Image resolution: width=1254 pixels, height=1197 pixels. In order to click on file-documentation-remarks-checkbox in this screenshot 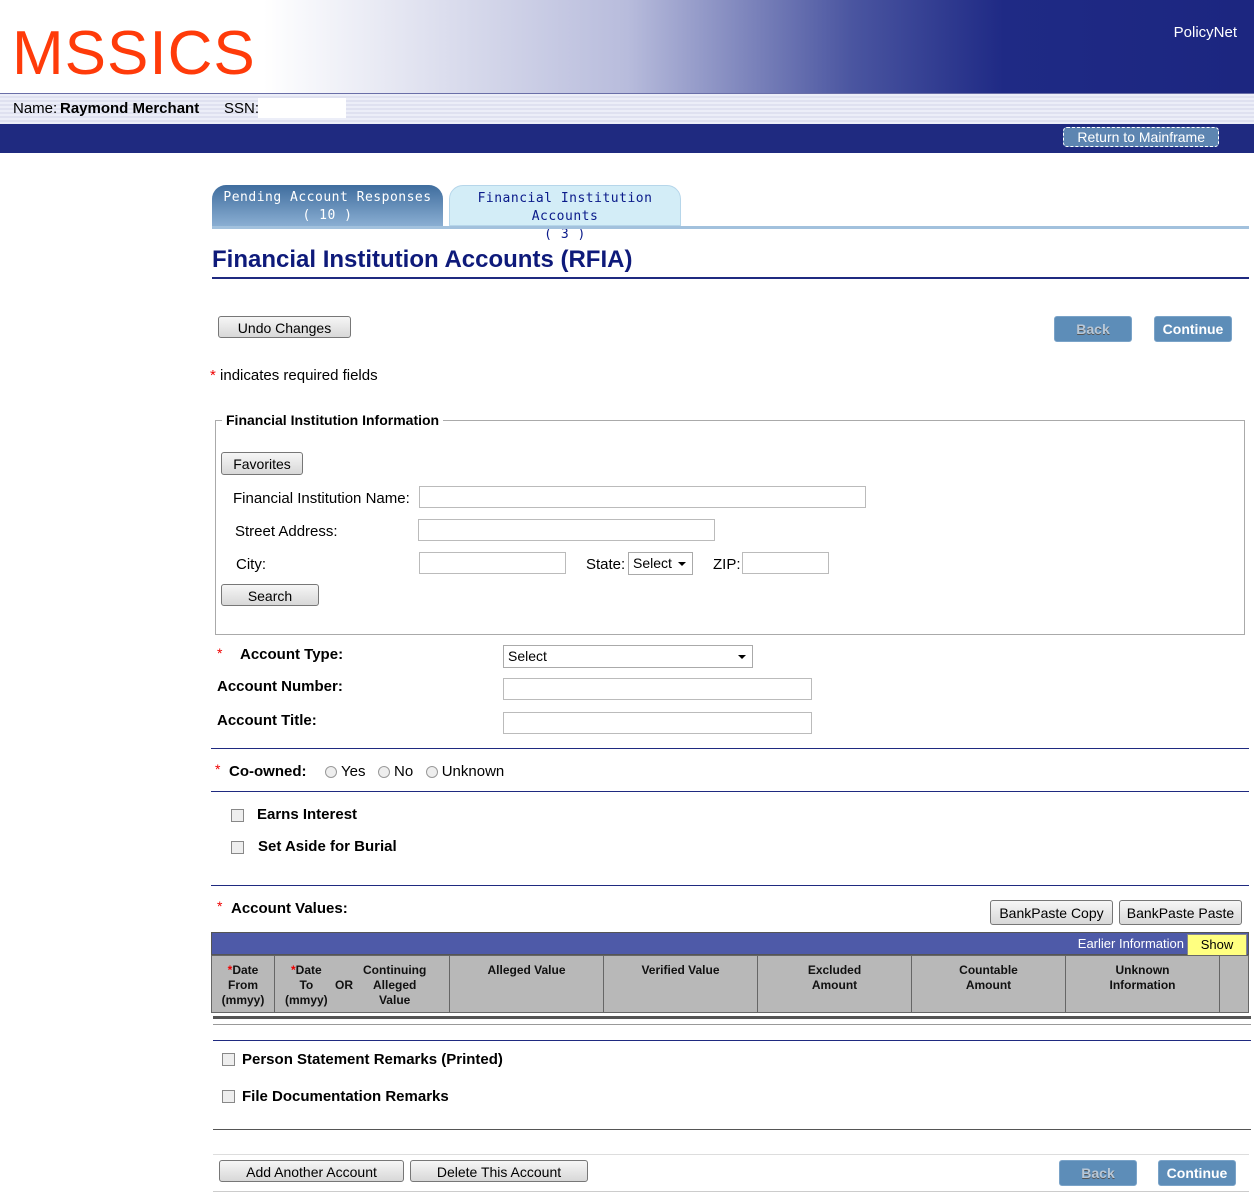, I will do `click(228, 1096)`.